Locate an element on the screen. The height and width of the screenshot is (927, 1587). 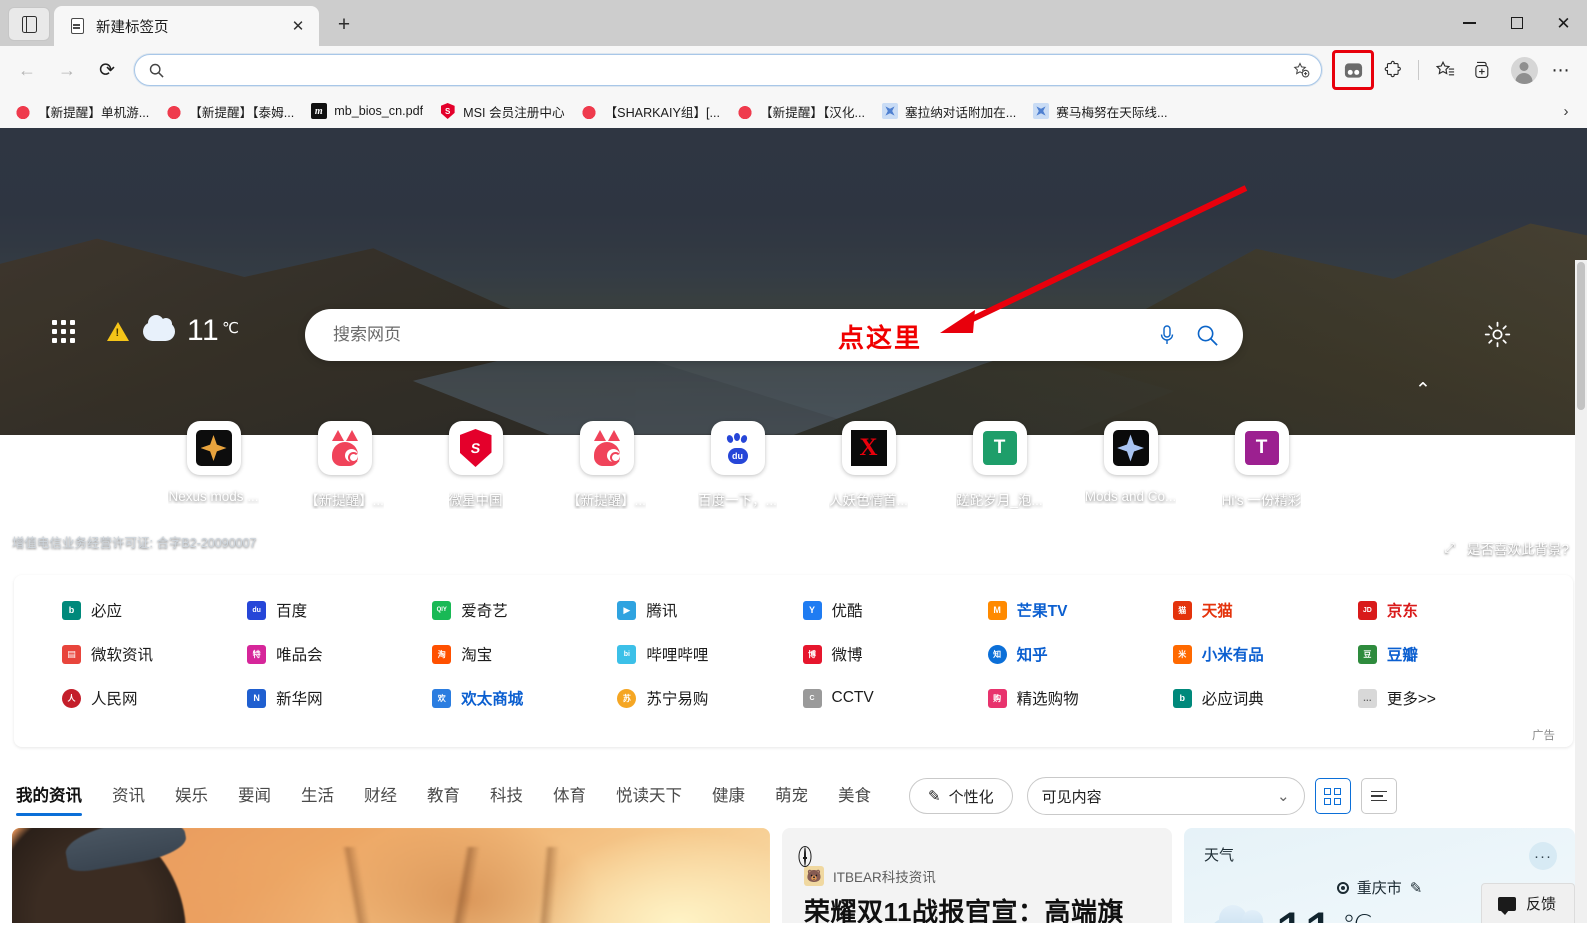
new-tab-button: + is located at coordinates (344, 25).